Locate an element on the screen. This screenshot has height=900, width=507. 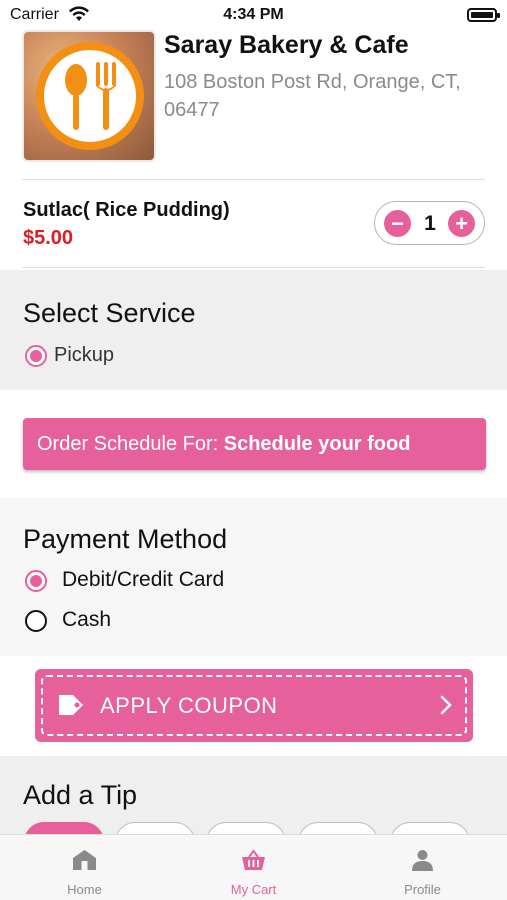
item-price: $5.00 is located at coordinates (48, 238).